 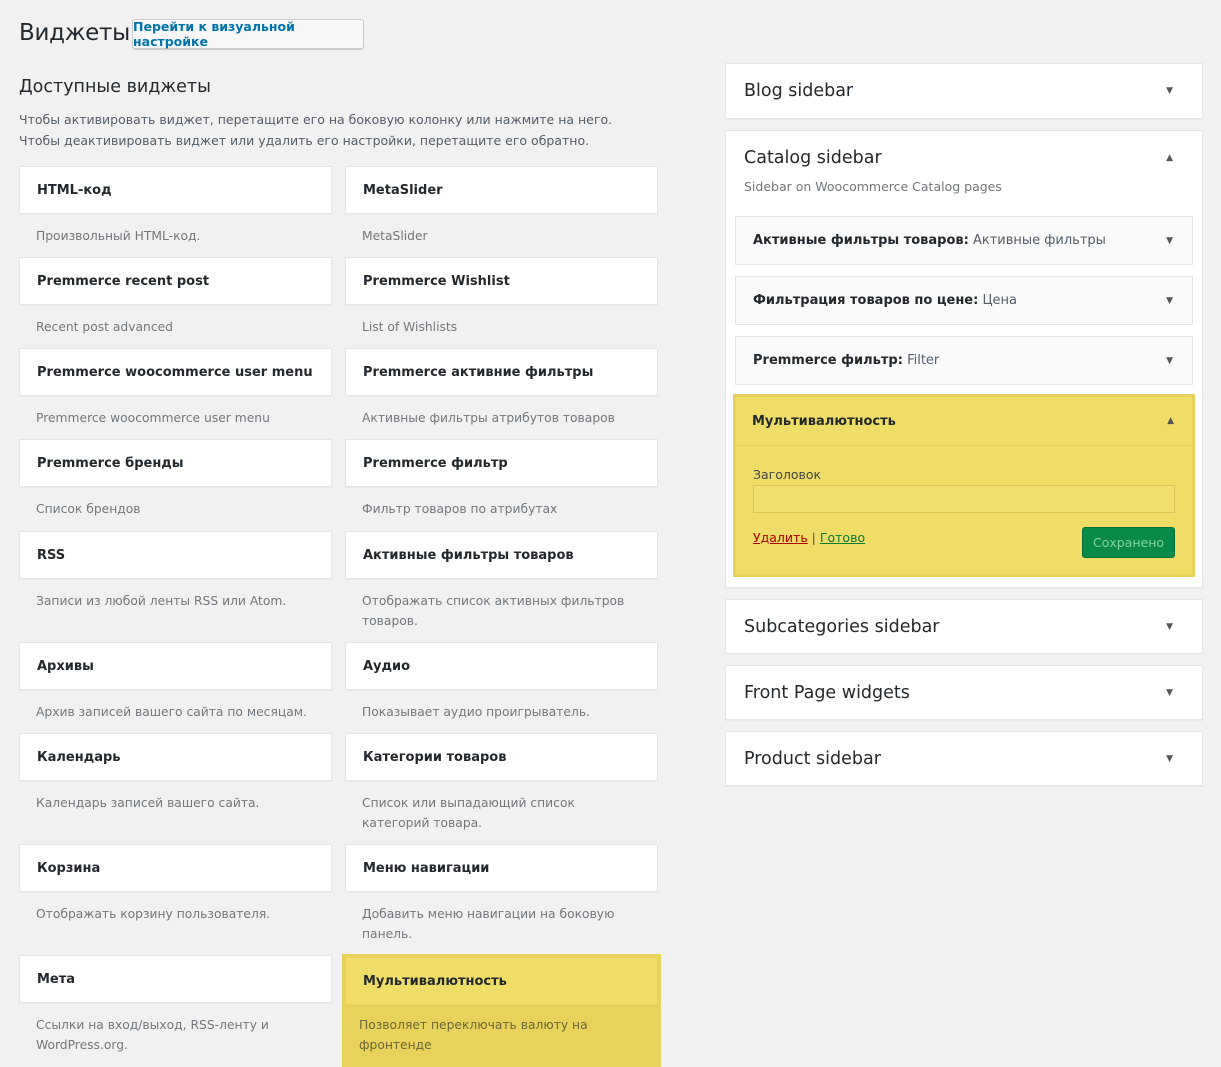 I want to click on sidebar-widget-title: Мультивалютность, so click(x=824, y=421).